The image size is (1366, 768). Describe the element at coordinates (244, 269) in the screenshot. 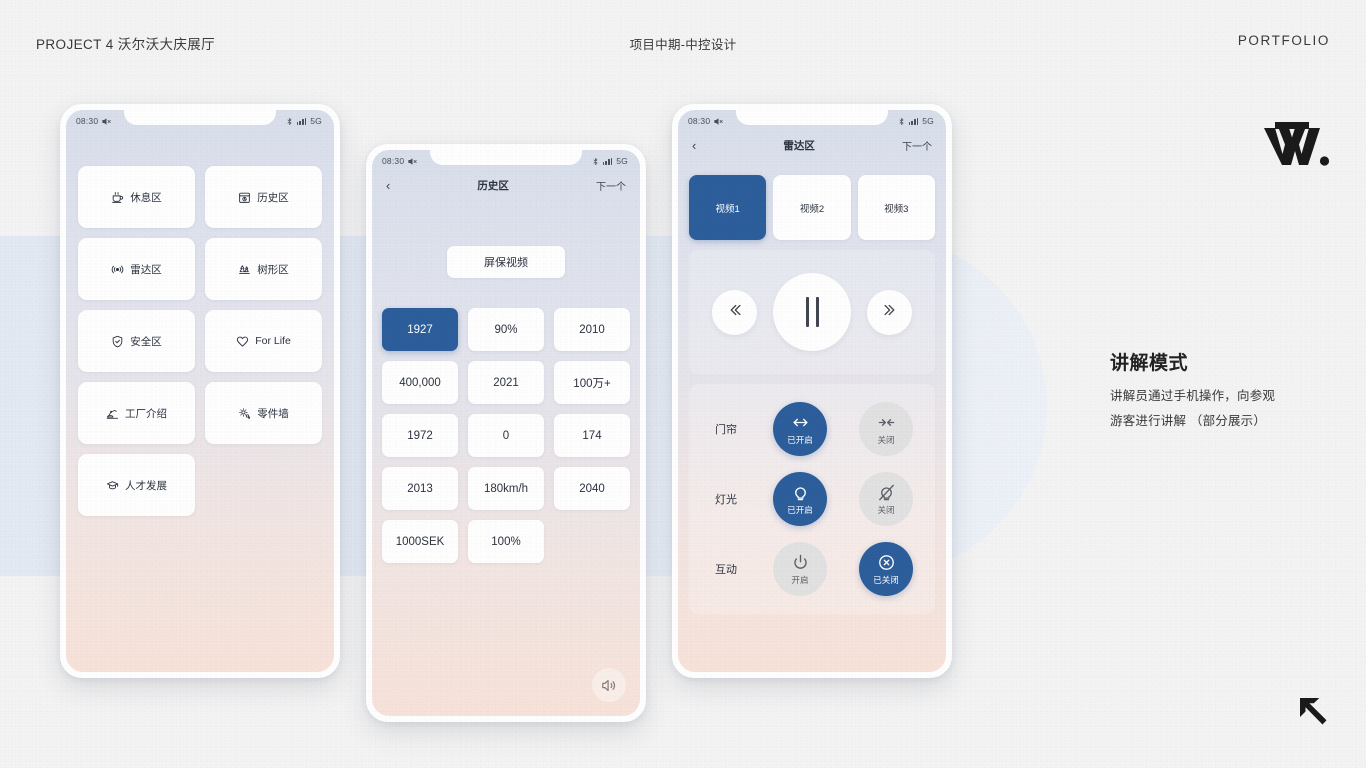

I see `tree-icon` at that location.